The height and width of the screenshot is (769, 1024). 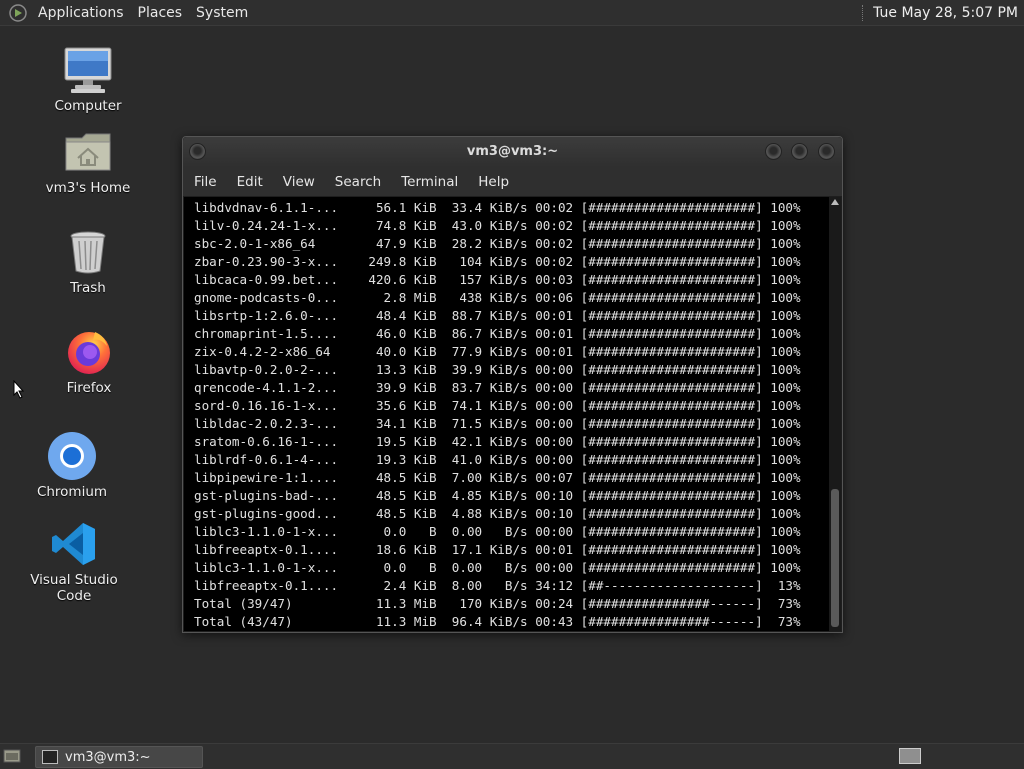 I want to click on clock: Tue May 28, 5:07 PM, so click(x=948, y=13).